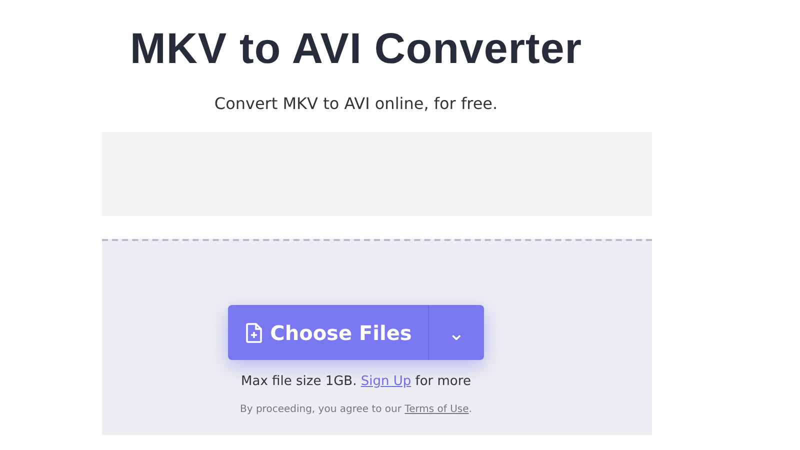 The image size is (800, 450). Describe the element at coordinates (356, 409) in the screenshot. I see `terms-note: By proceeding, you agree to our Terms of Use.` at that location.